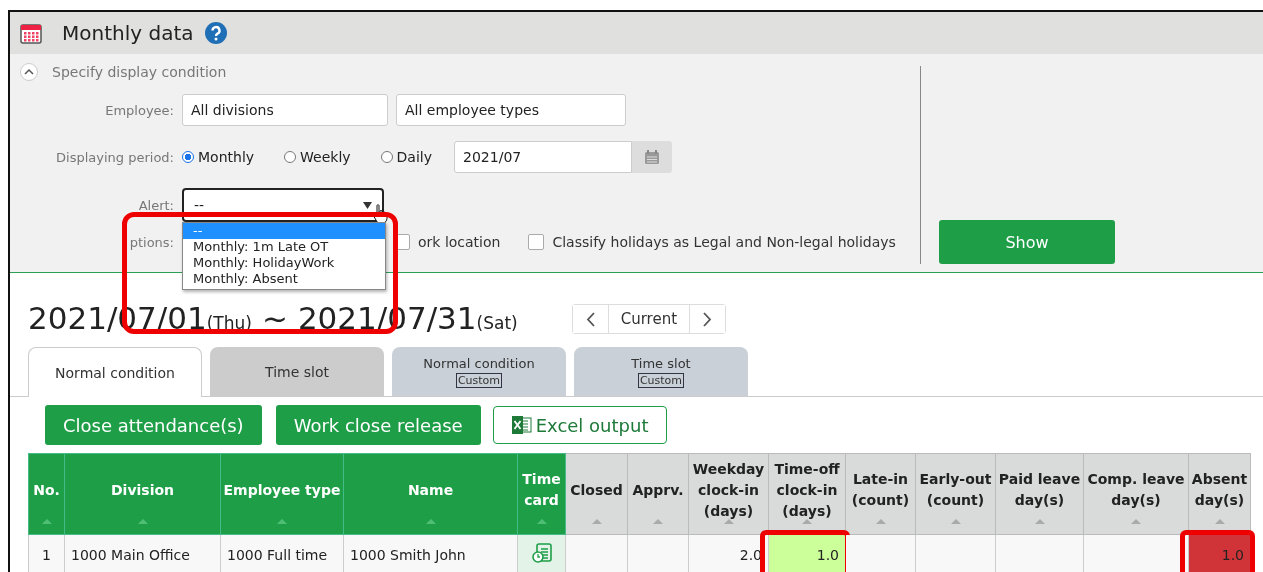  Describe the element at coordinates (658, 494) in the screenshot. I see `column-header: Apprv.` at that location.